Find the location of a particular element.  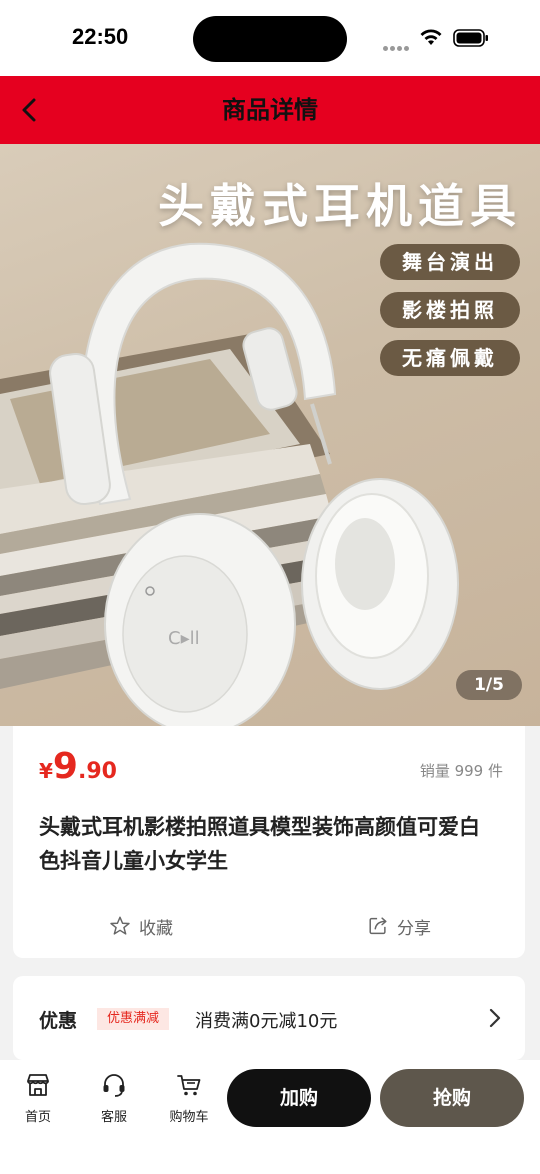

tab-cart: 购物车 is located at coordinates (189, 1101).